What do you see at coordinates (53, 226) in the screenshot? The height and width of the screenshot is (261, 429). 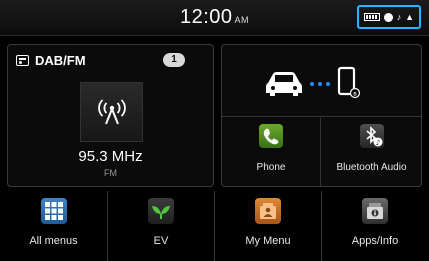 I see `all-menus-button: All menus` at bounding box center [53, 226].